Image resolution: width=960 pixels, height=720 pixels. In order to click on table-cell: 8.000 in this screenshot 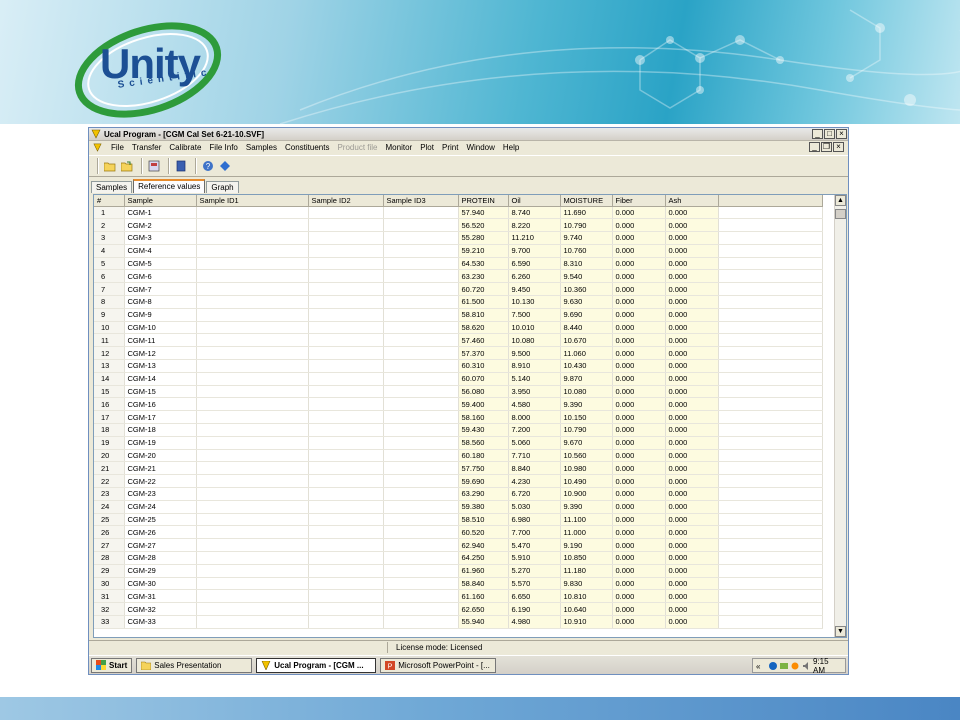, I will do `click(534, 417)`.